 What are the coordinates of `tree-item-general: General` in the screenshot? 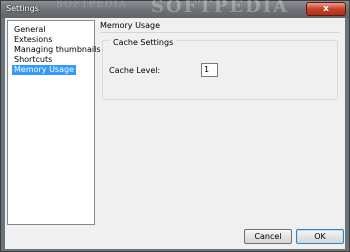 It's located at (30, 30).